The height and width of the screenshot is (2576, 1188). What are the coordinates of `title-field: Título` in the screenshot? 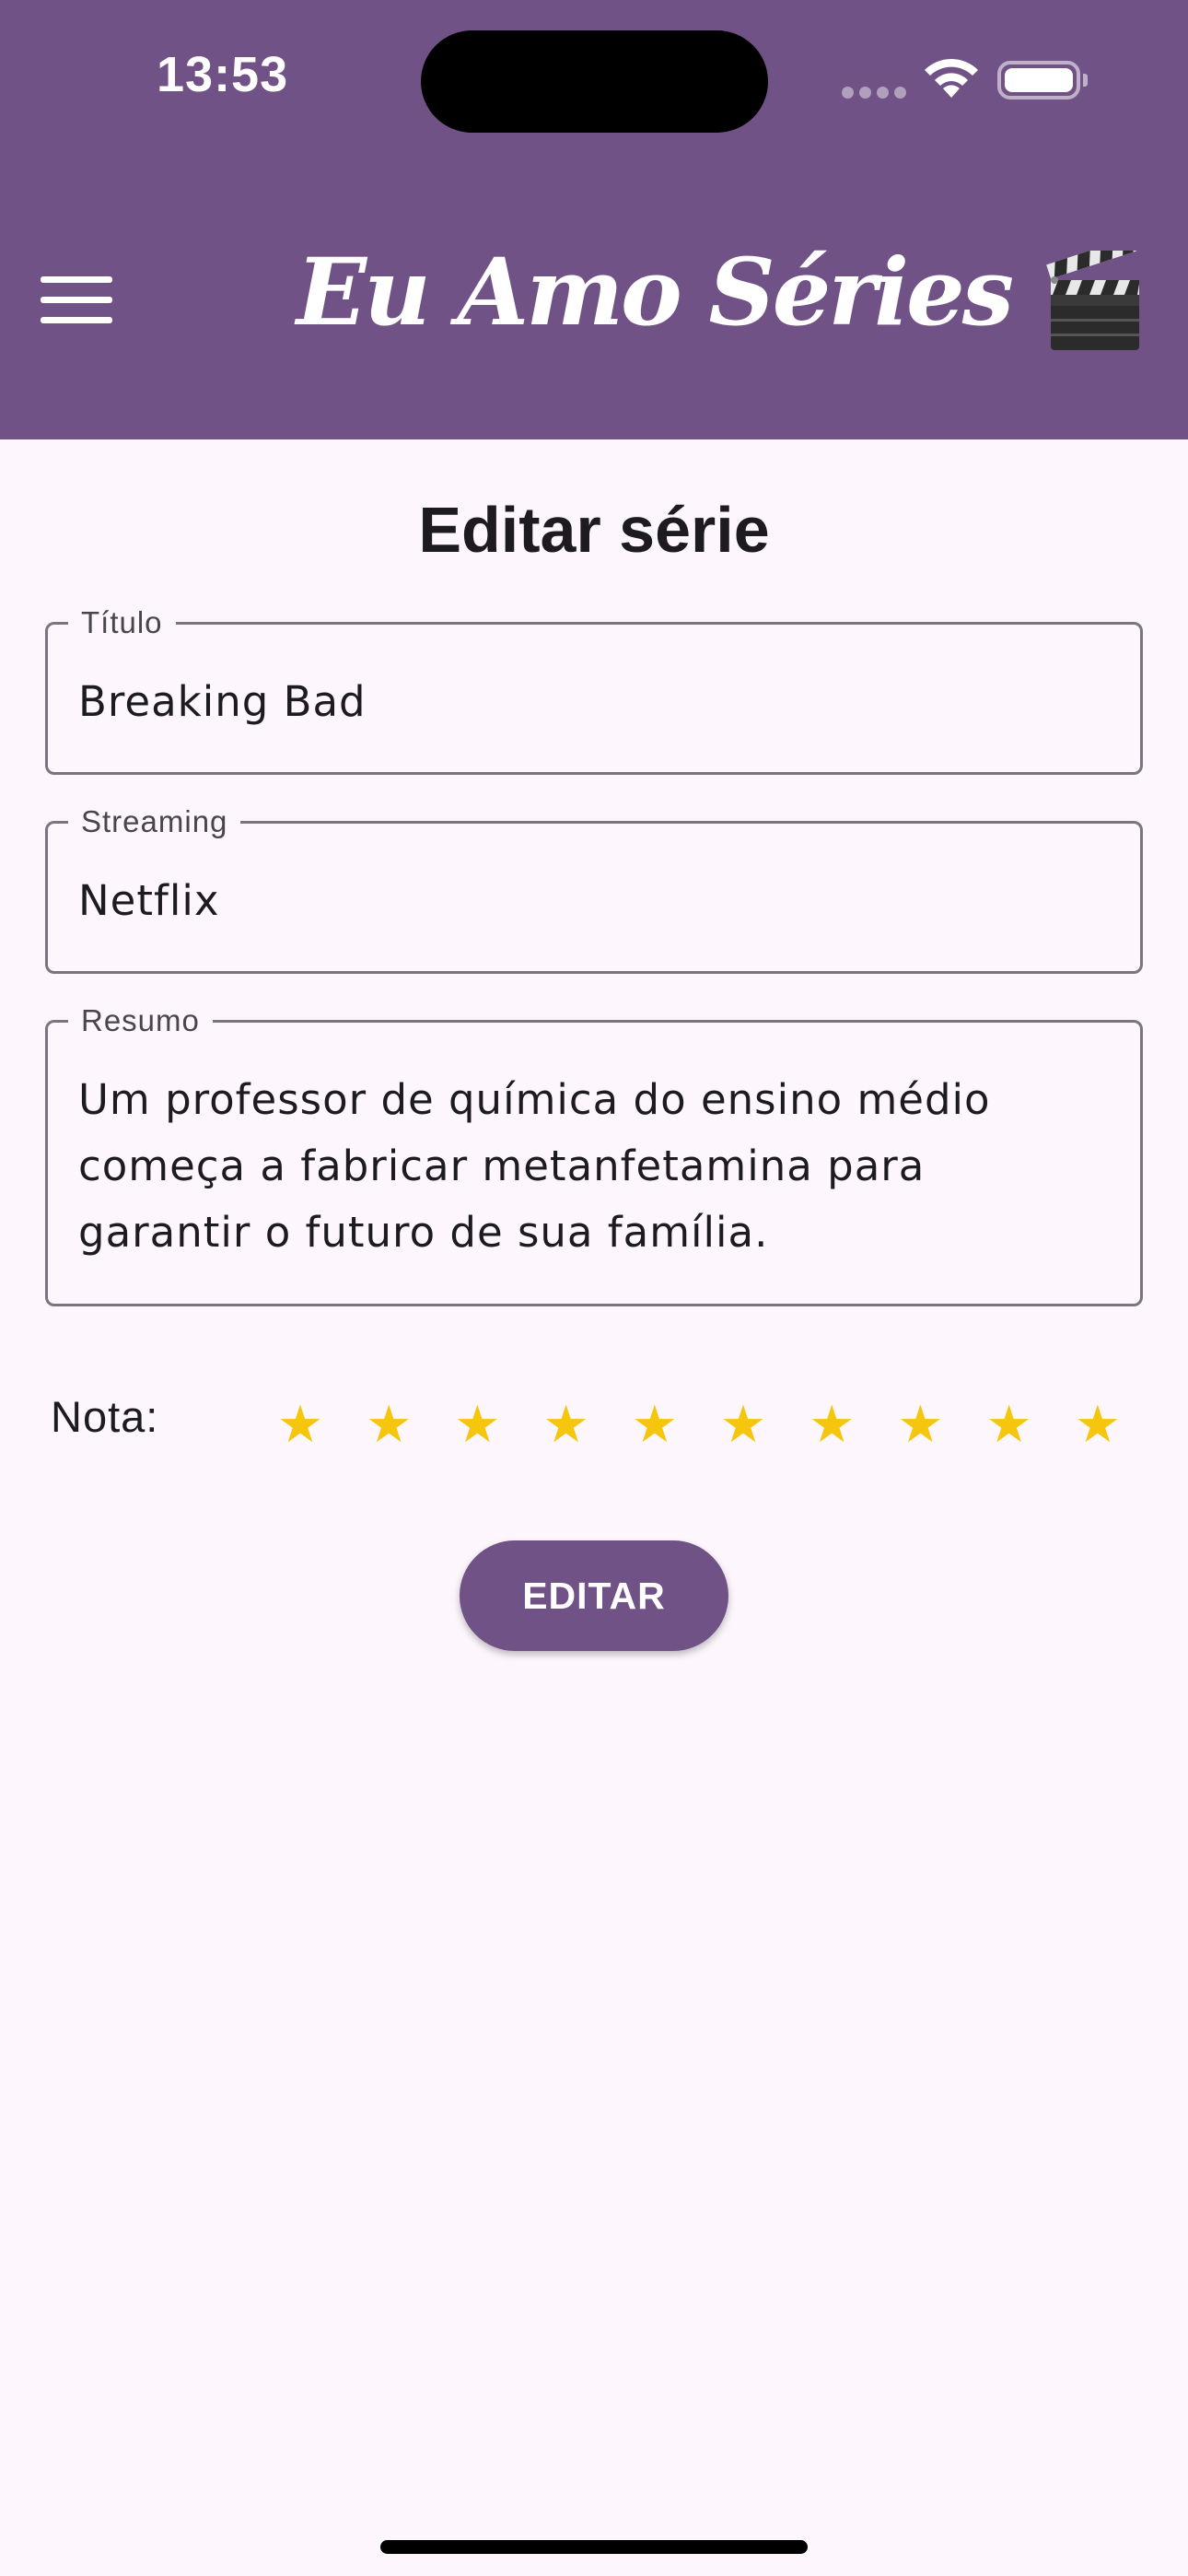 It's located at (594, 689).